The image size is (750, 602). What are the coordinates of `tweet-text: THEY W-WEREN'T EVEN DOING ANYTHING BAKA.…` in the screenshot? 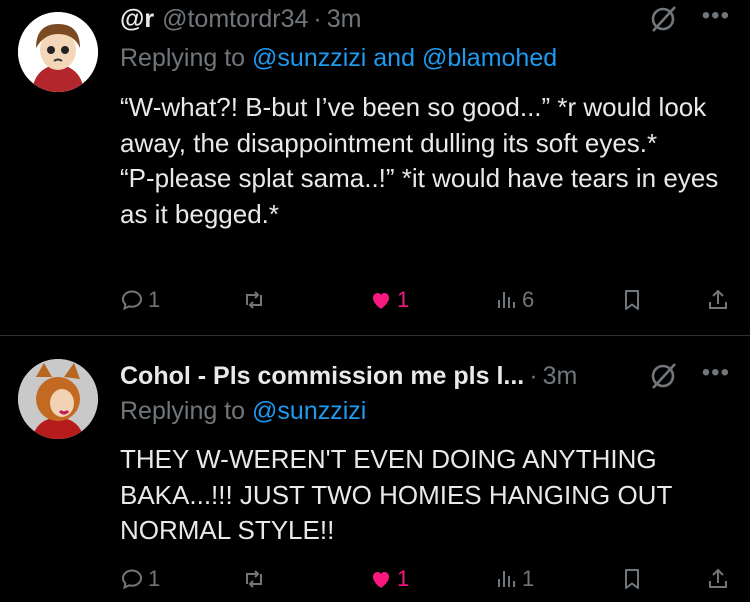 It's located at (420, 495).